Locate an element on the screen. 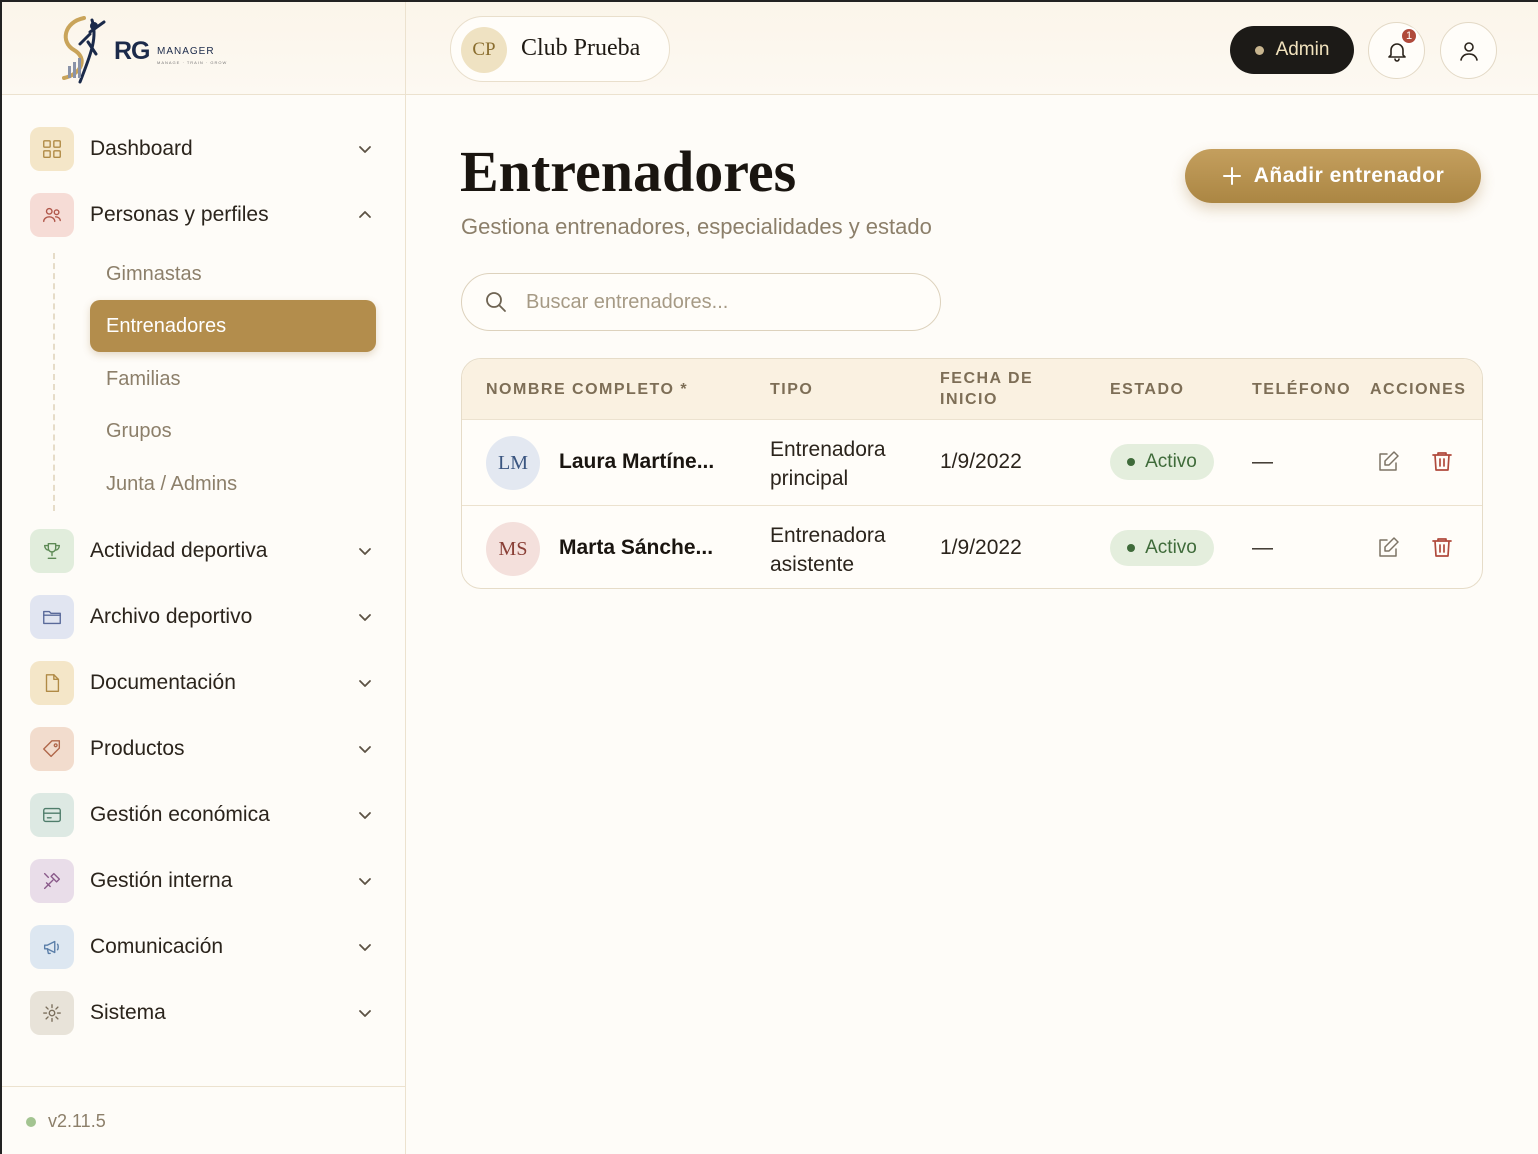 The height and width of the screenshot is (1154, 1538). users-icon is located at coordinates (52, 215).